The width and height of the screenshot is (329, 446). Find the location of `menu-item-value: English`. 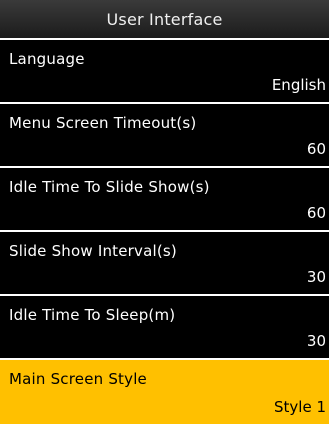

menu-item-value: English is located at coordinates (298, 85).